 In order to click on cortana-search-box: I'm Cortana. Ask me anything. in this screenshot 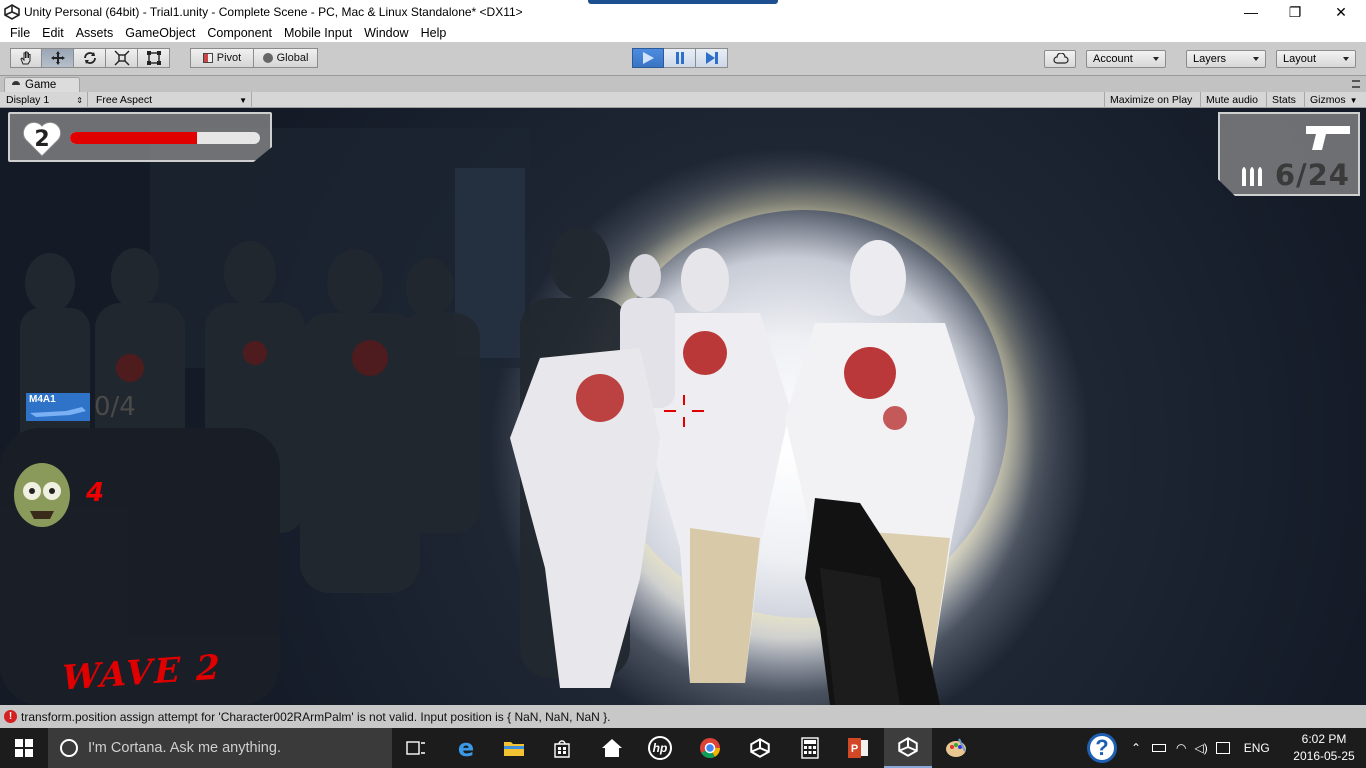, I will do `click(220, 748)`.